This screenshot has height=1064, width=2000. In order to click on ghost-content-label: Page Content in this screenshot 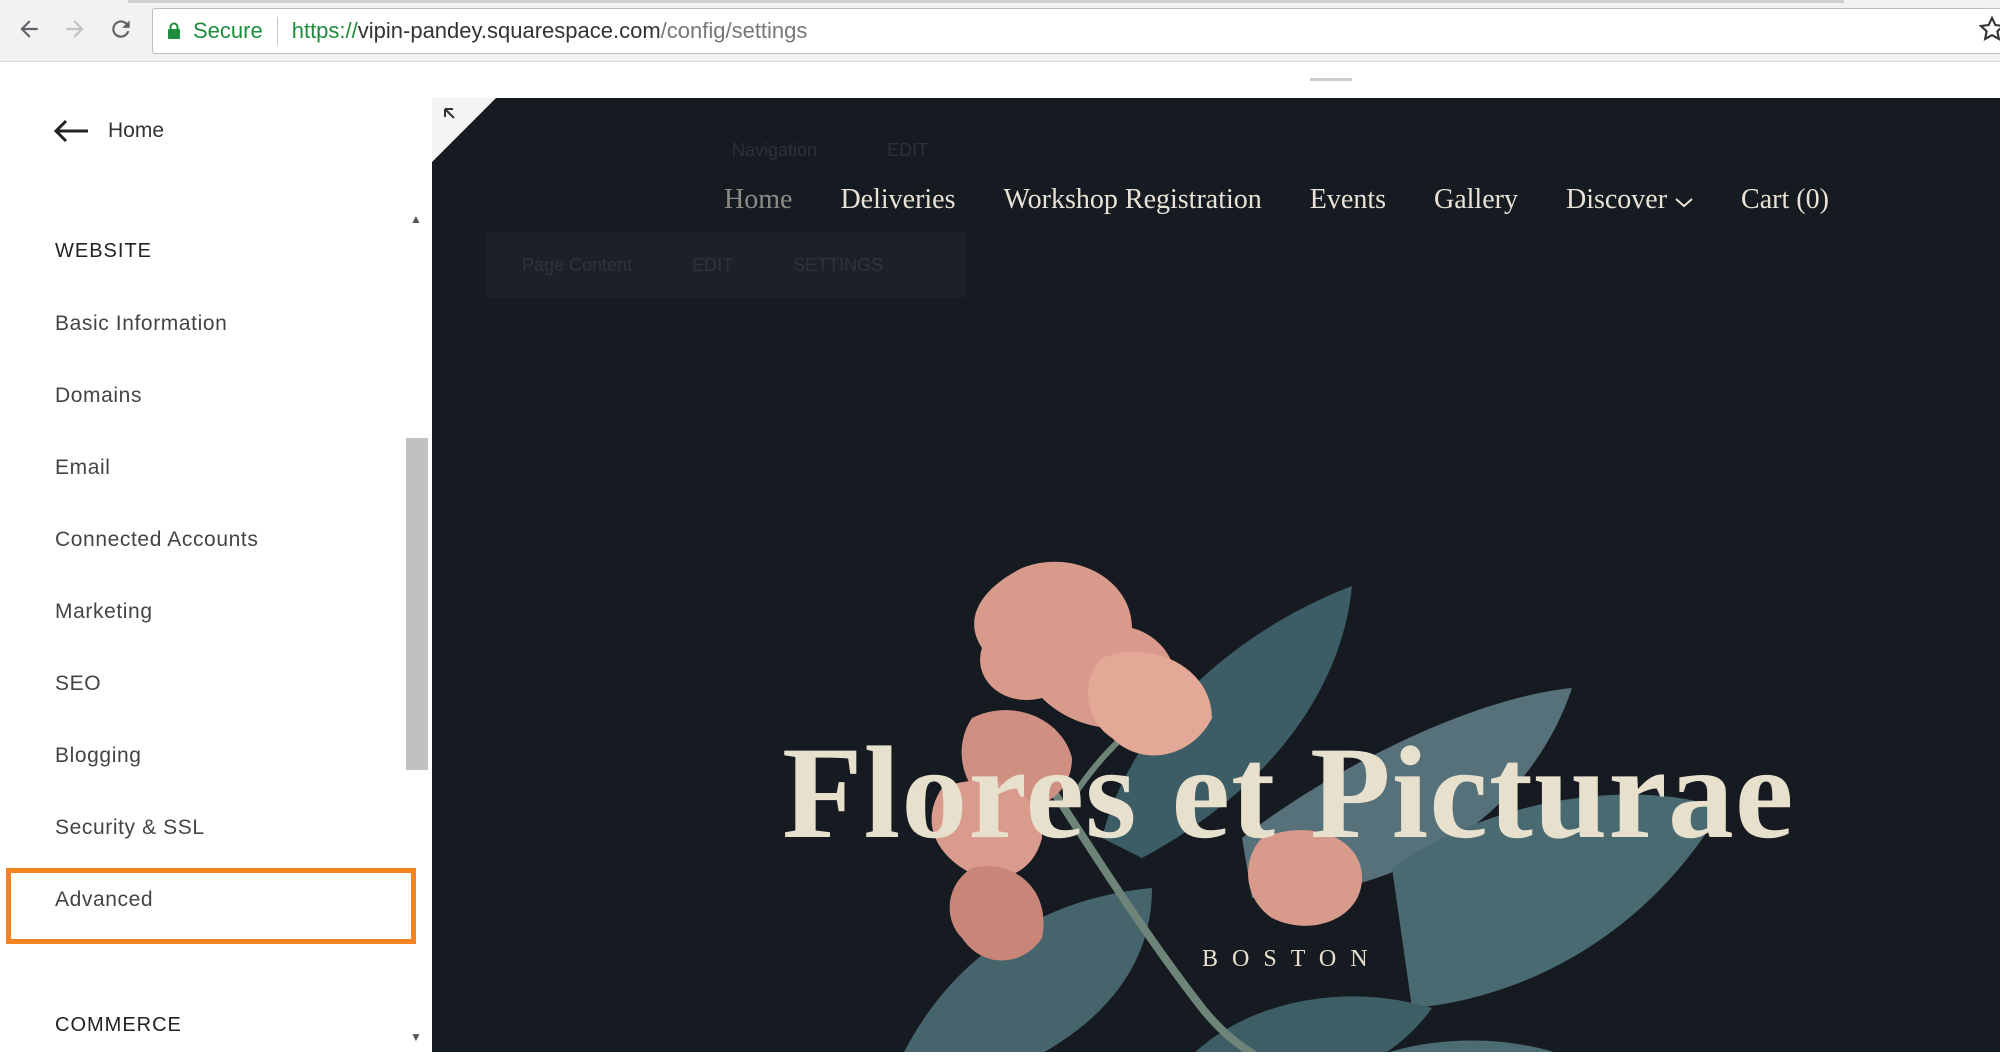, I will do `click(577, 264)`.